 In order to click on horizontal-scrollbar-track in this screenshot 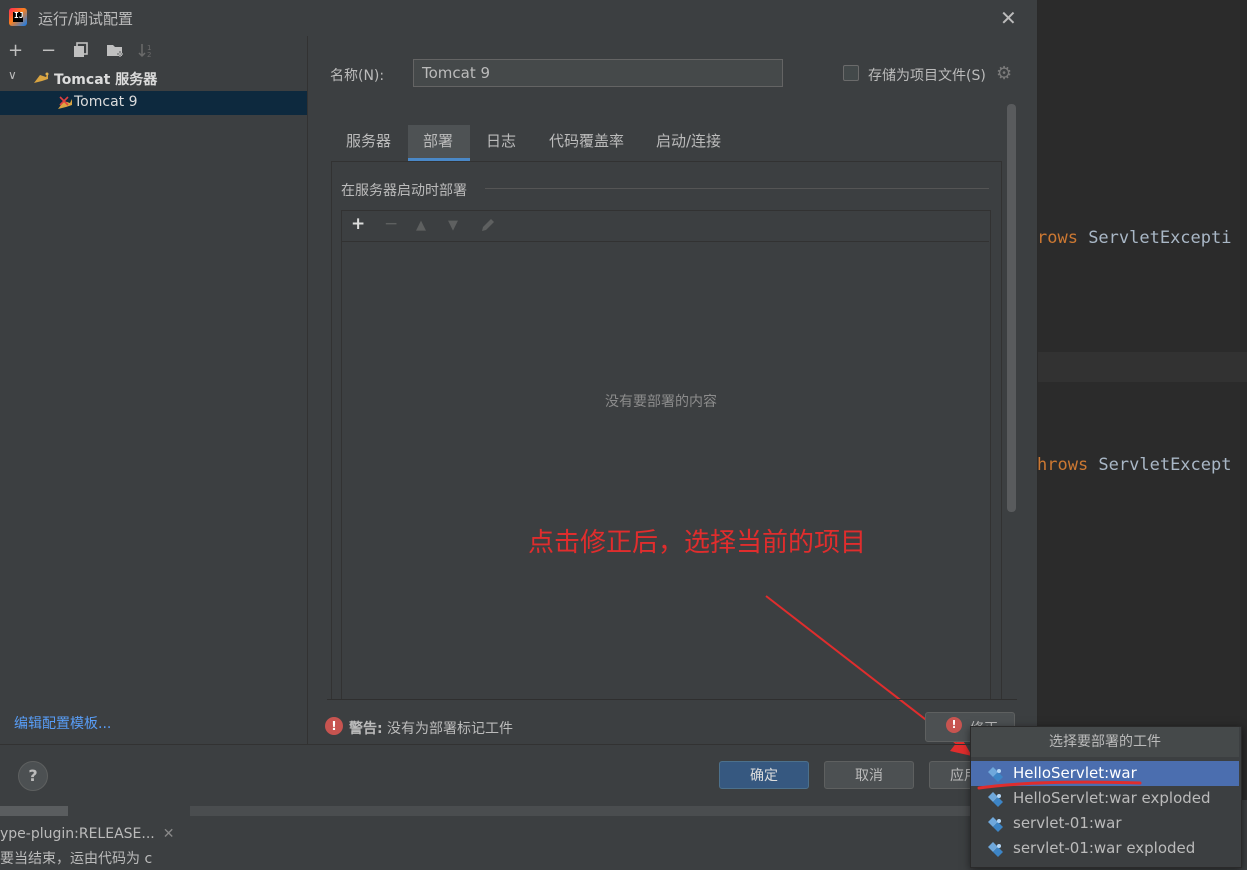, I will do `click(580, 811)`.